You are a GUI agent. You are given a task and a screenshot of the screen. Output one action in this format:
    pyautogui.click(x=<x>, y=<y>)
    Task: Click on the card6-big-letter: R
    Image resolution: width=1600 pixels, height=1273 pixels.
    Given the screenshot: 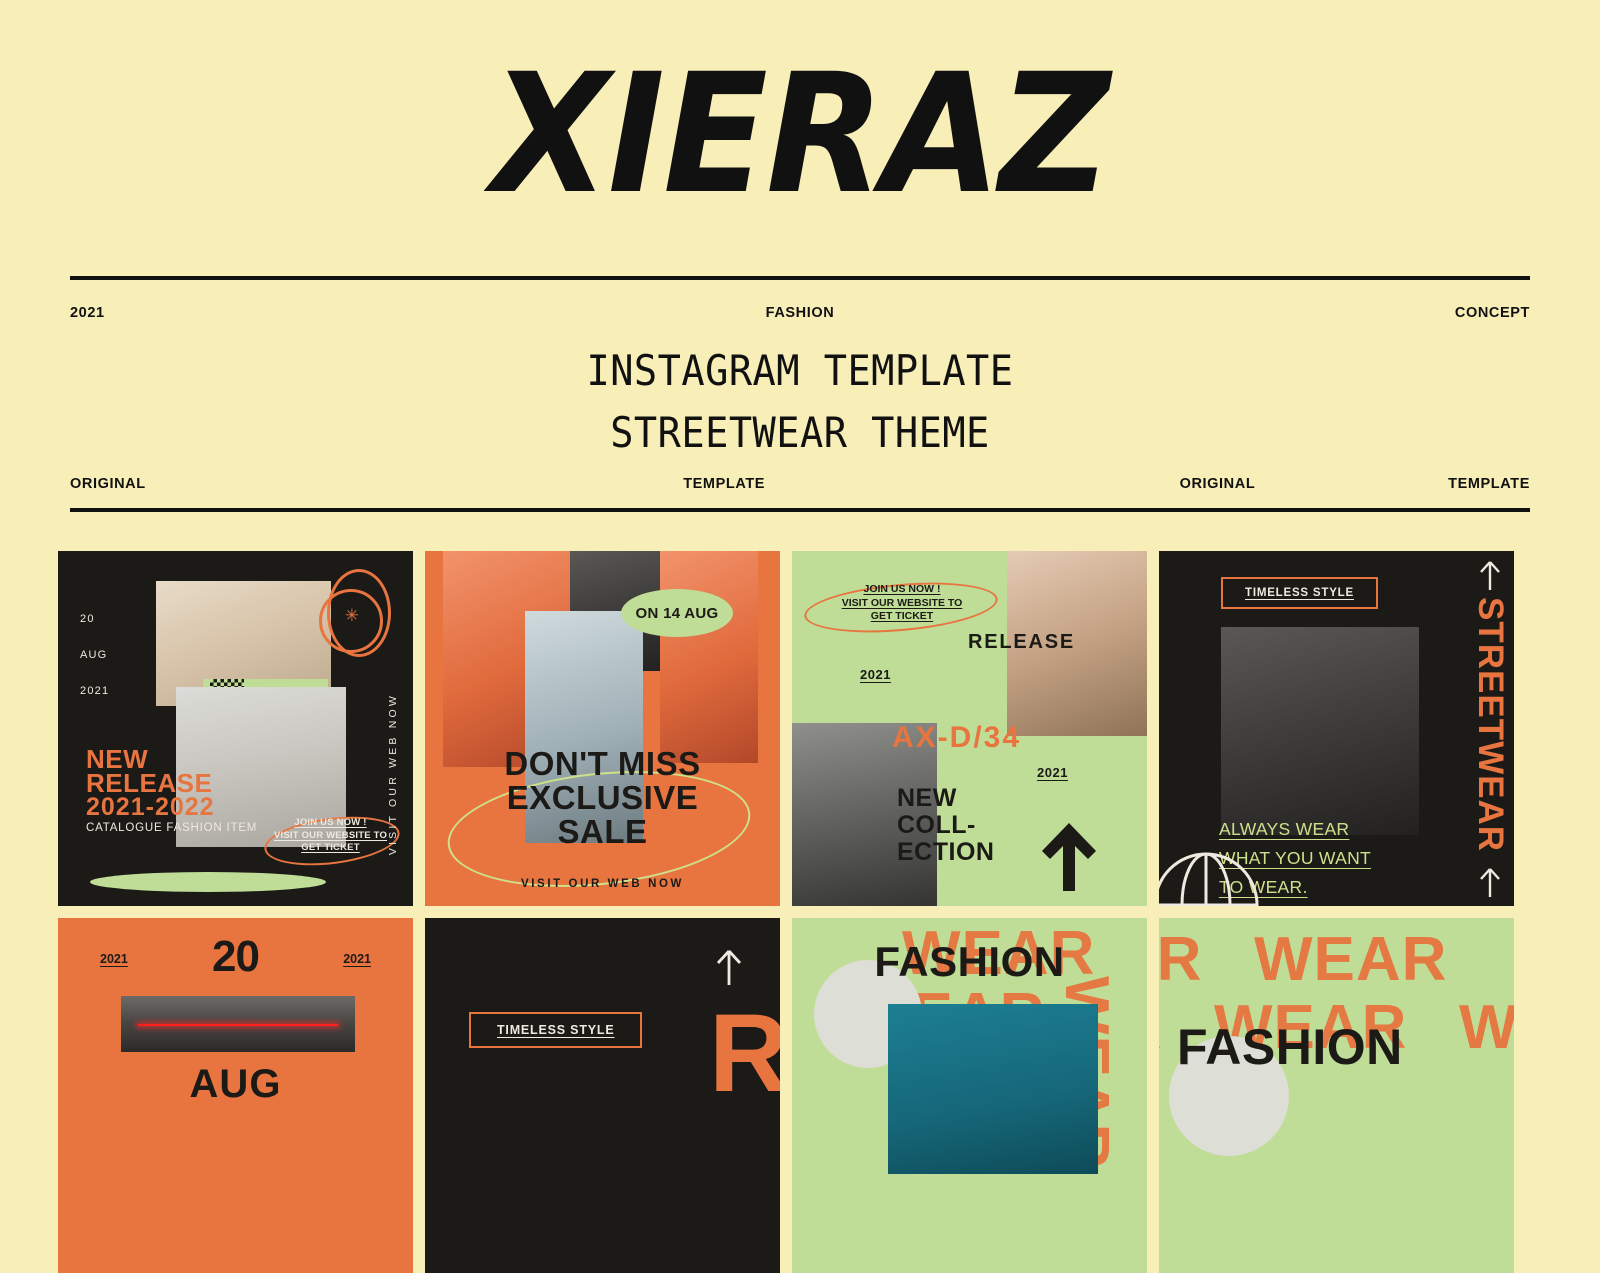 What is the action you would take?
    pyautogui.click(x=744, y=1053)
    